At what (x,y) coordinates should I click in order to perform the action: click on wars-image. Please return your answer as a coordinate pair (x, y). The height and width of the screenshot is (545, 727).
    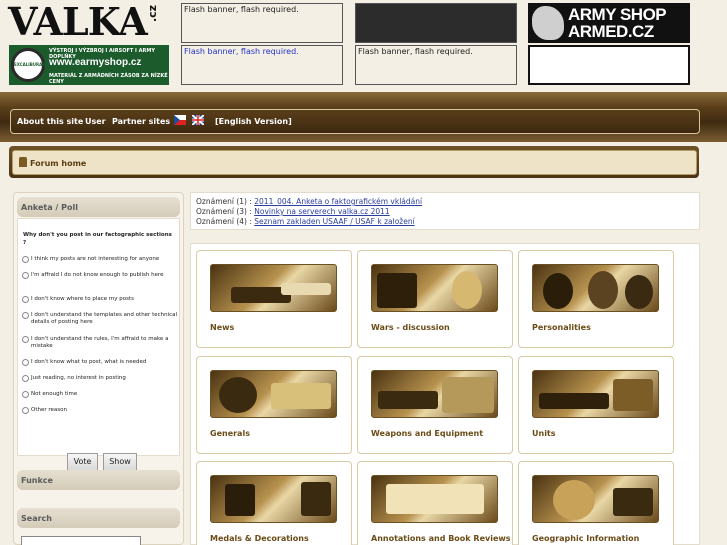
    Looking at the image, I should click on (434, 288).